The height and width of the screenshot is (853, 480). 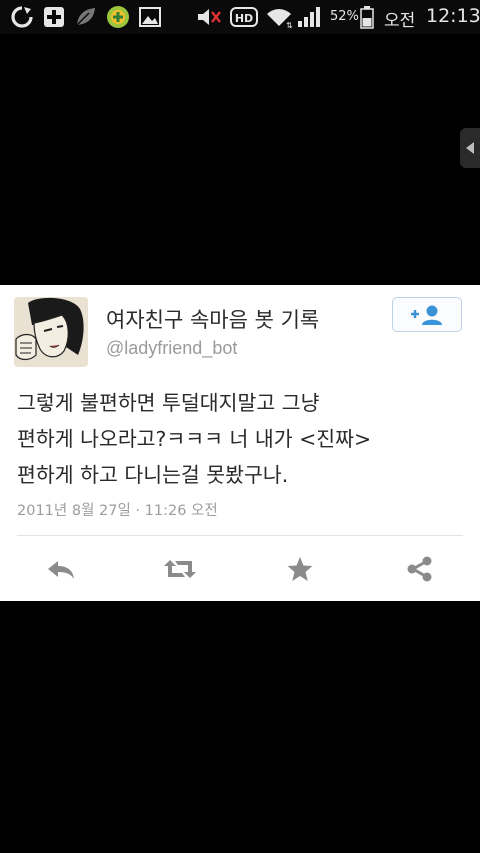 What do you see at coordinates (150, 17) in the screenshot?
I see `image-icon` at bounding box center [150, 17].